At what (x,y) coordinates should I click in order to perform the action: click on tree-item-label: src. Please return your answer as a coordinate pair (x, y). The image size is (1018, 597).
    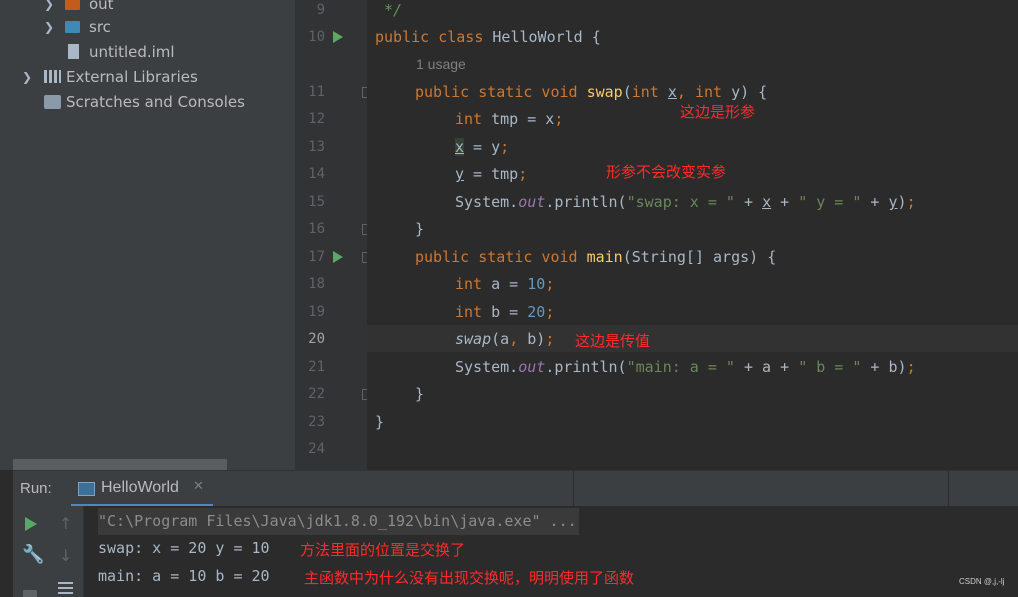
    Looking at the image, I should click on (100, 27).